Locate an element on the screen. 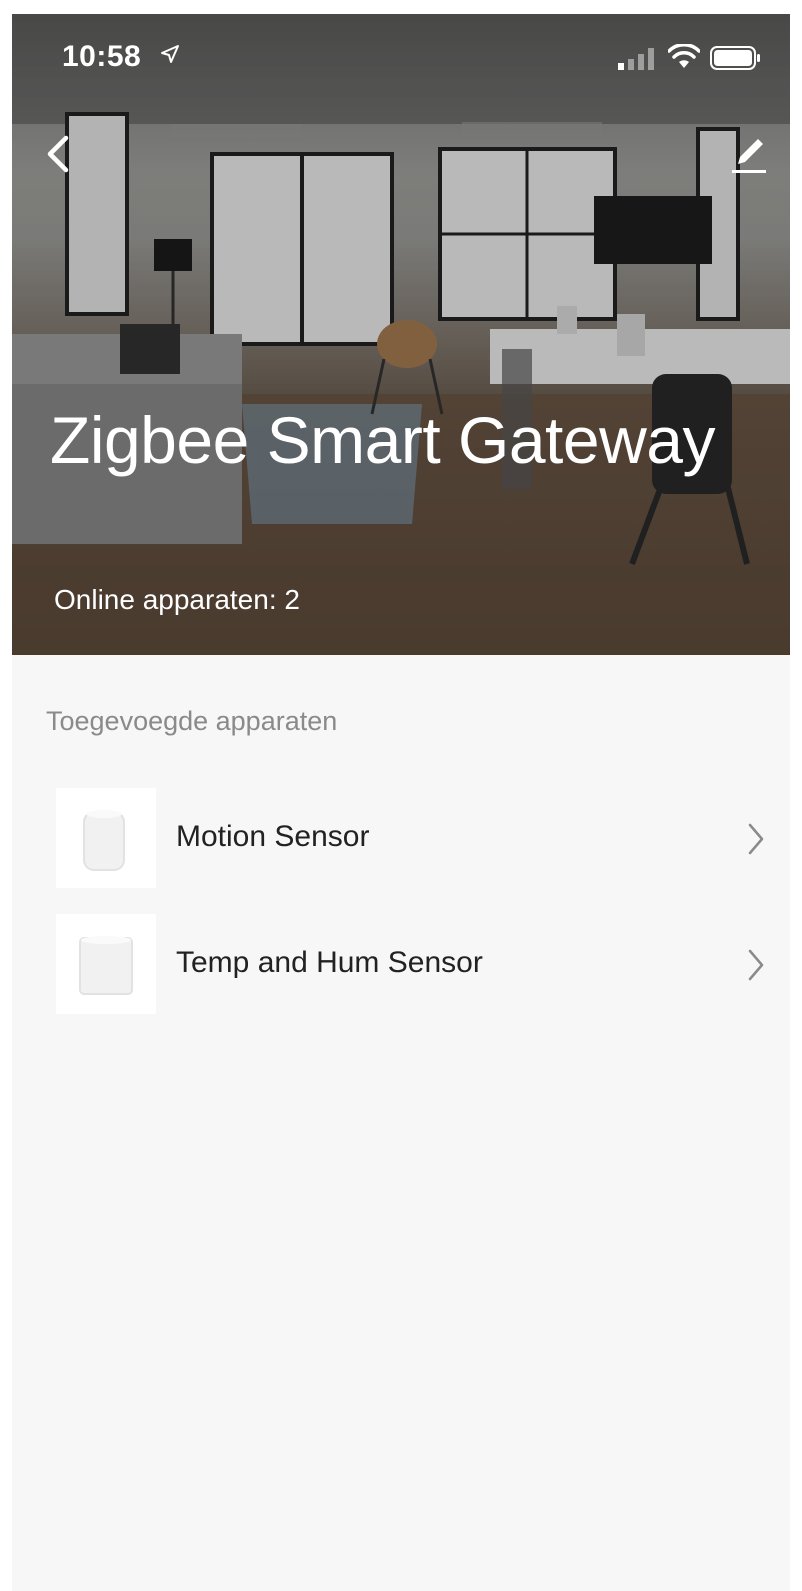  cellular-signal-icon is located at coordinates (636, 59).